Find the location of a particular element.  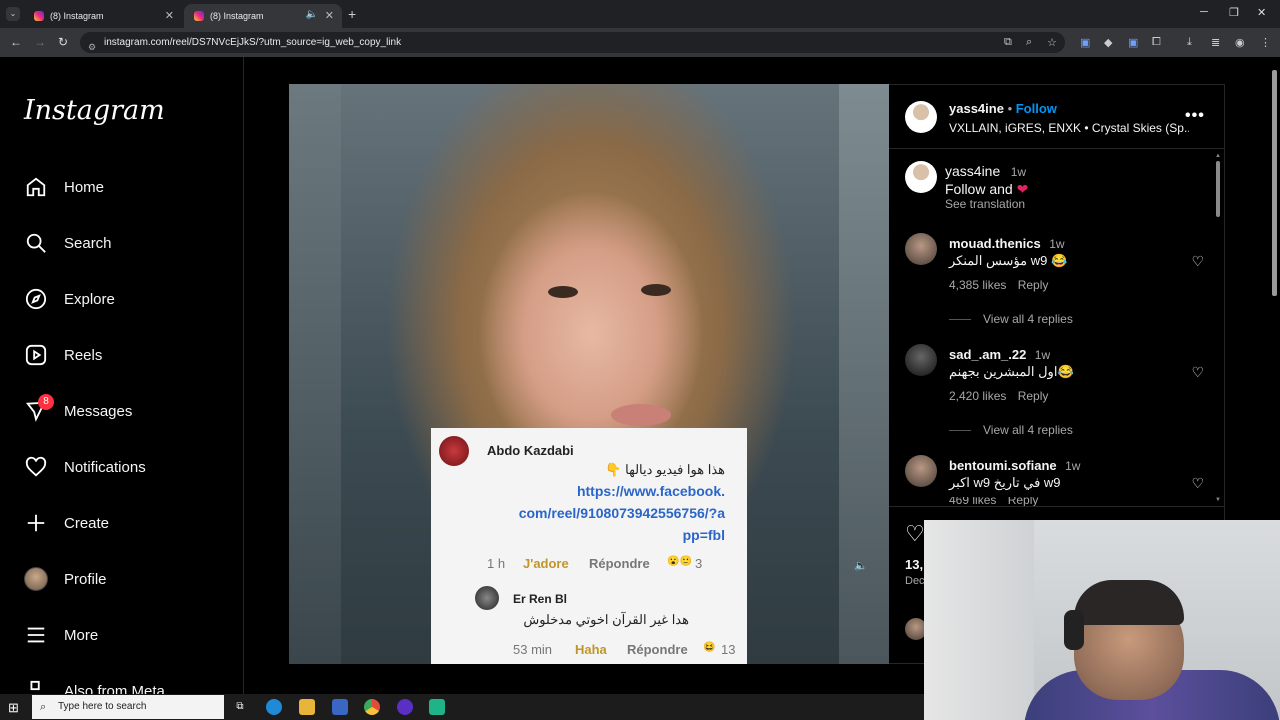

discord-icon is located at coordinates (405, 707).